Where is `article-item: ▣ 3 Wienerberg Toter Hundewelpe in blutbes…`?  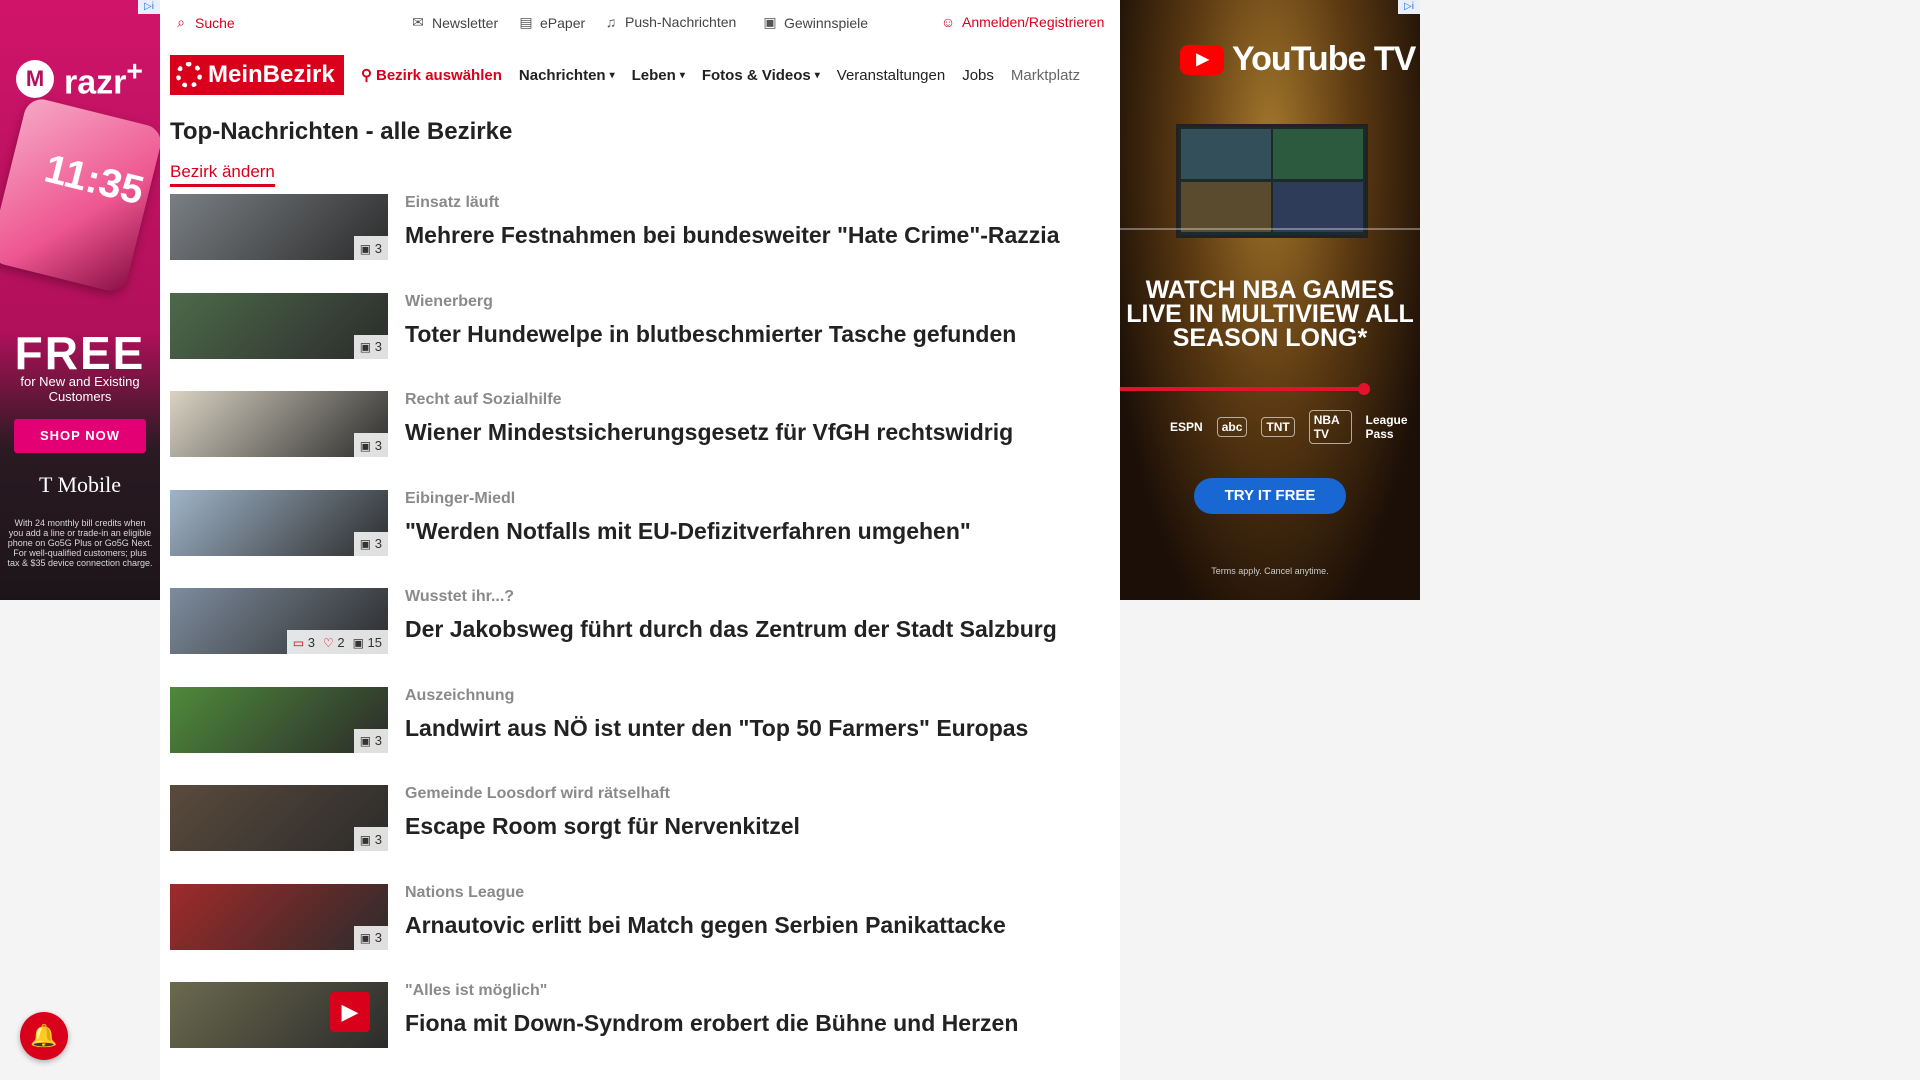
article-item: ▣ 3 Wienerberg Toter Hundewelpe in blutbes… is located at coordinates (640, 325).